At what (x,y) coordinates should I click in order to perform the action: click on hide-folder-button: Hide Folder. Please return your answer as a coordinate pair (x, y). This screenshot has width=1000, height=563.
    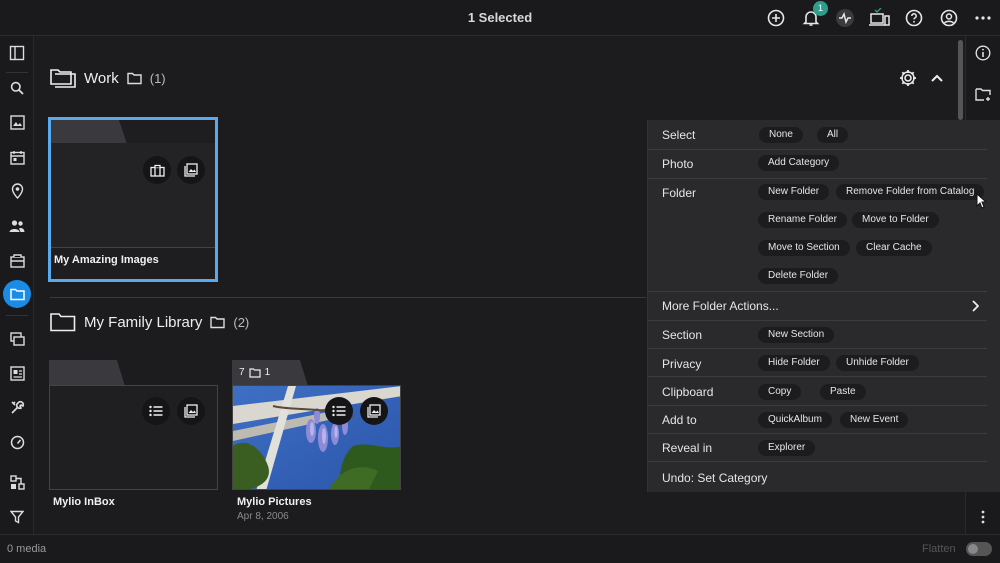
    Looking at the image, I should click on (794, 363).